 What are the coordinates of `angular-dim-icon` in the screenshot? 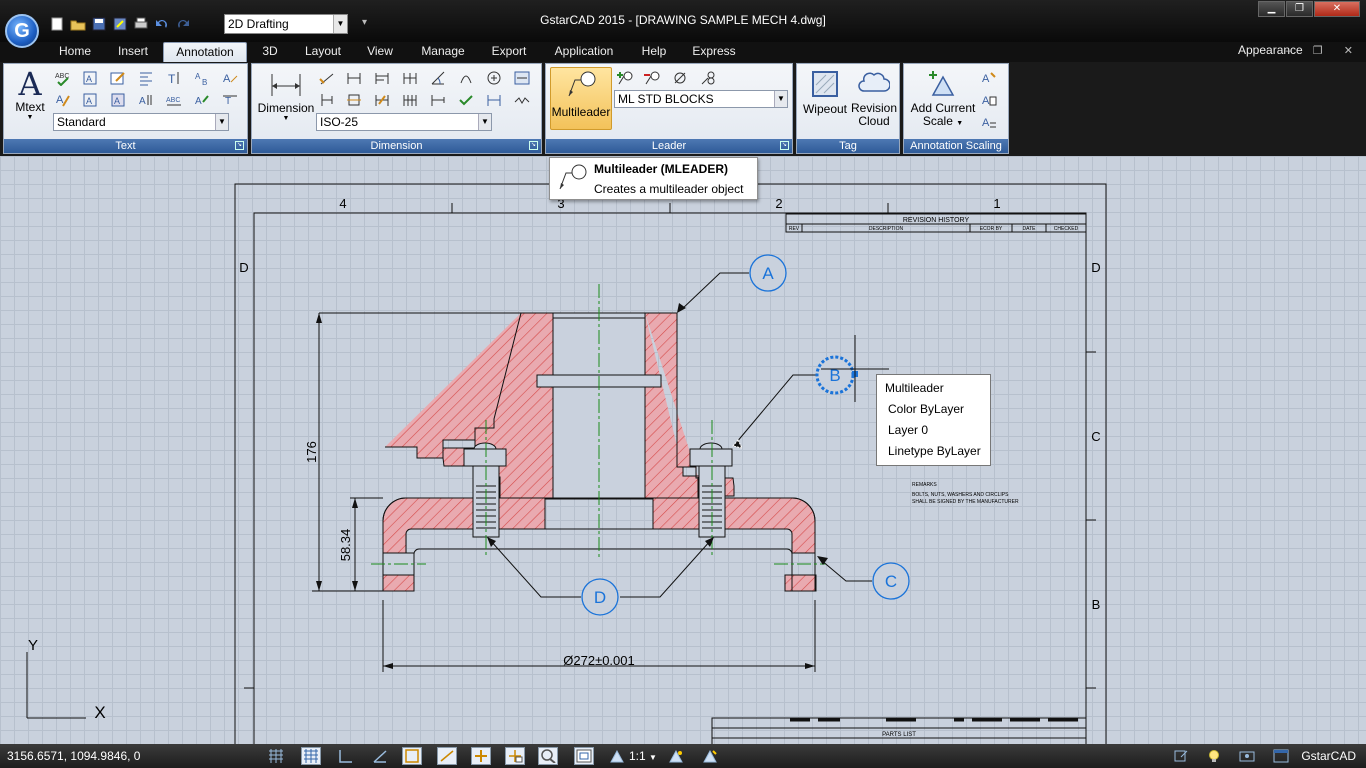 It's located at (438, 78).